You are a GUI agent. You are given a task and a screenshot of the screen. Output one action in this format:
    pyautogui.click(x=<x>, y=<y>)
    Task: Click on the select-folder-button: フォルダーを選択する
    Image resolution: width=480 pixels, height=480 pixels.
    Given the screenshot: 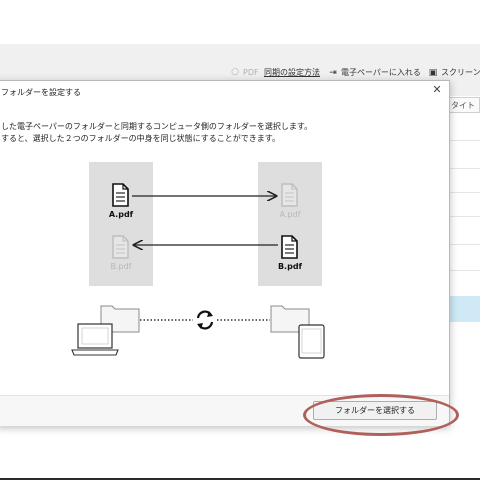 What is the action you would take?
    pyautogui.click(x=375, y=410)
    